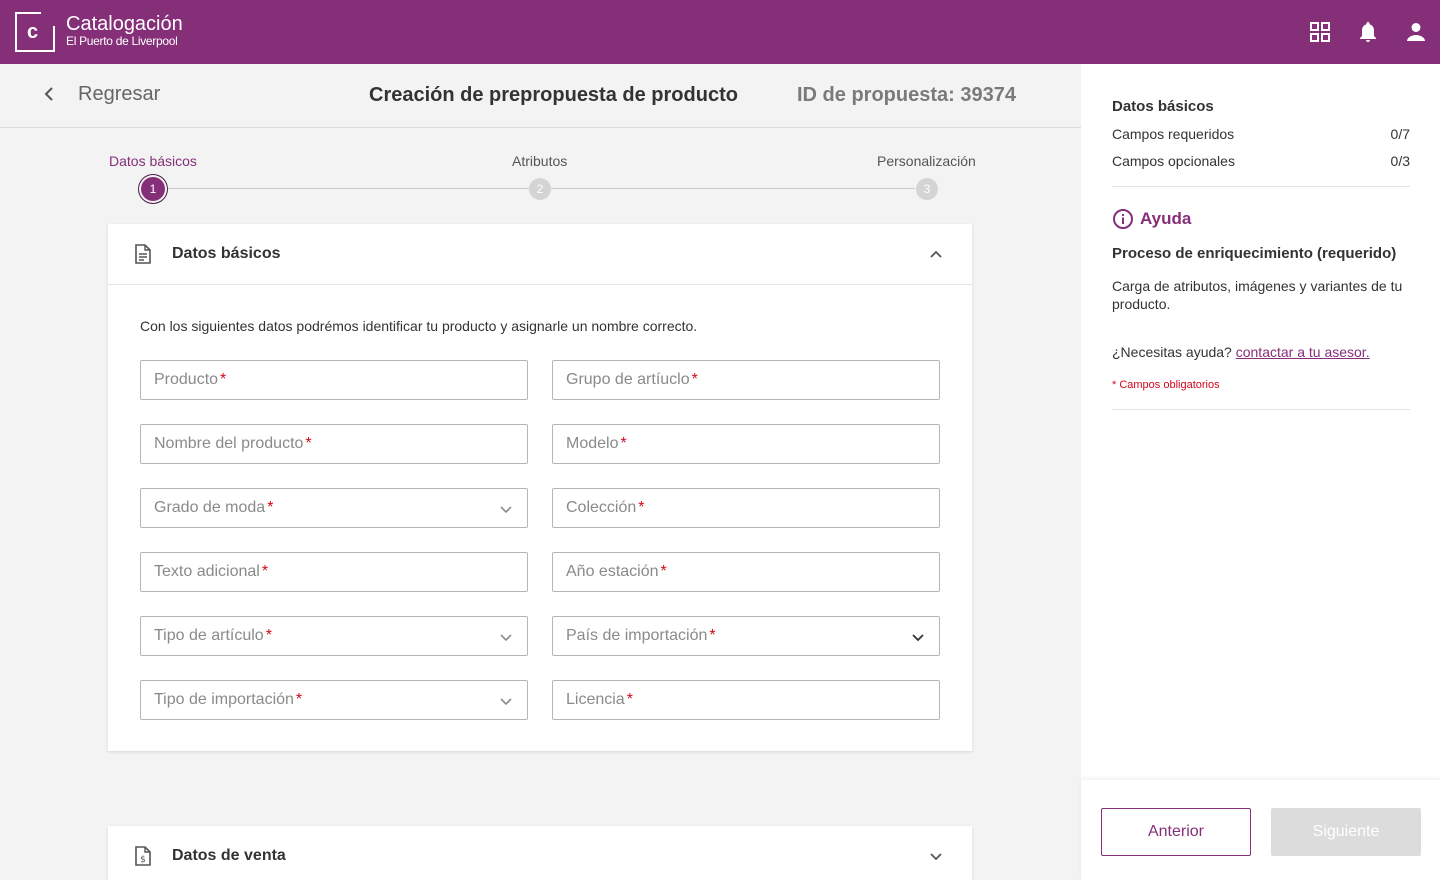 The height and width of the screenshot is (880, 1440). Describe the element at coordinates (153, 189) in the screenshot. I see `step-dot-1: 1` at that location.